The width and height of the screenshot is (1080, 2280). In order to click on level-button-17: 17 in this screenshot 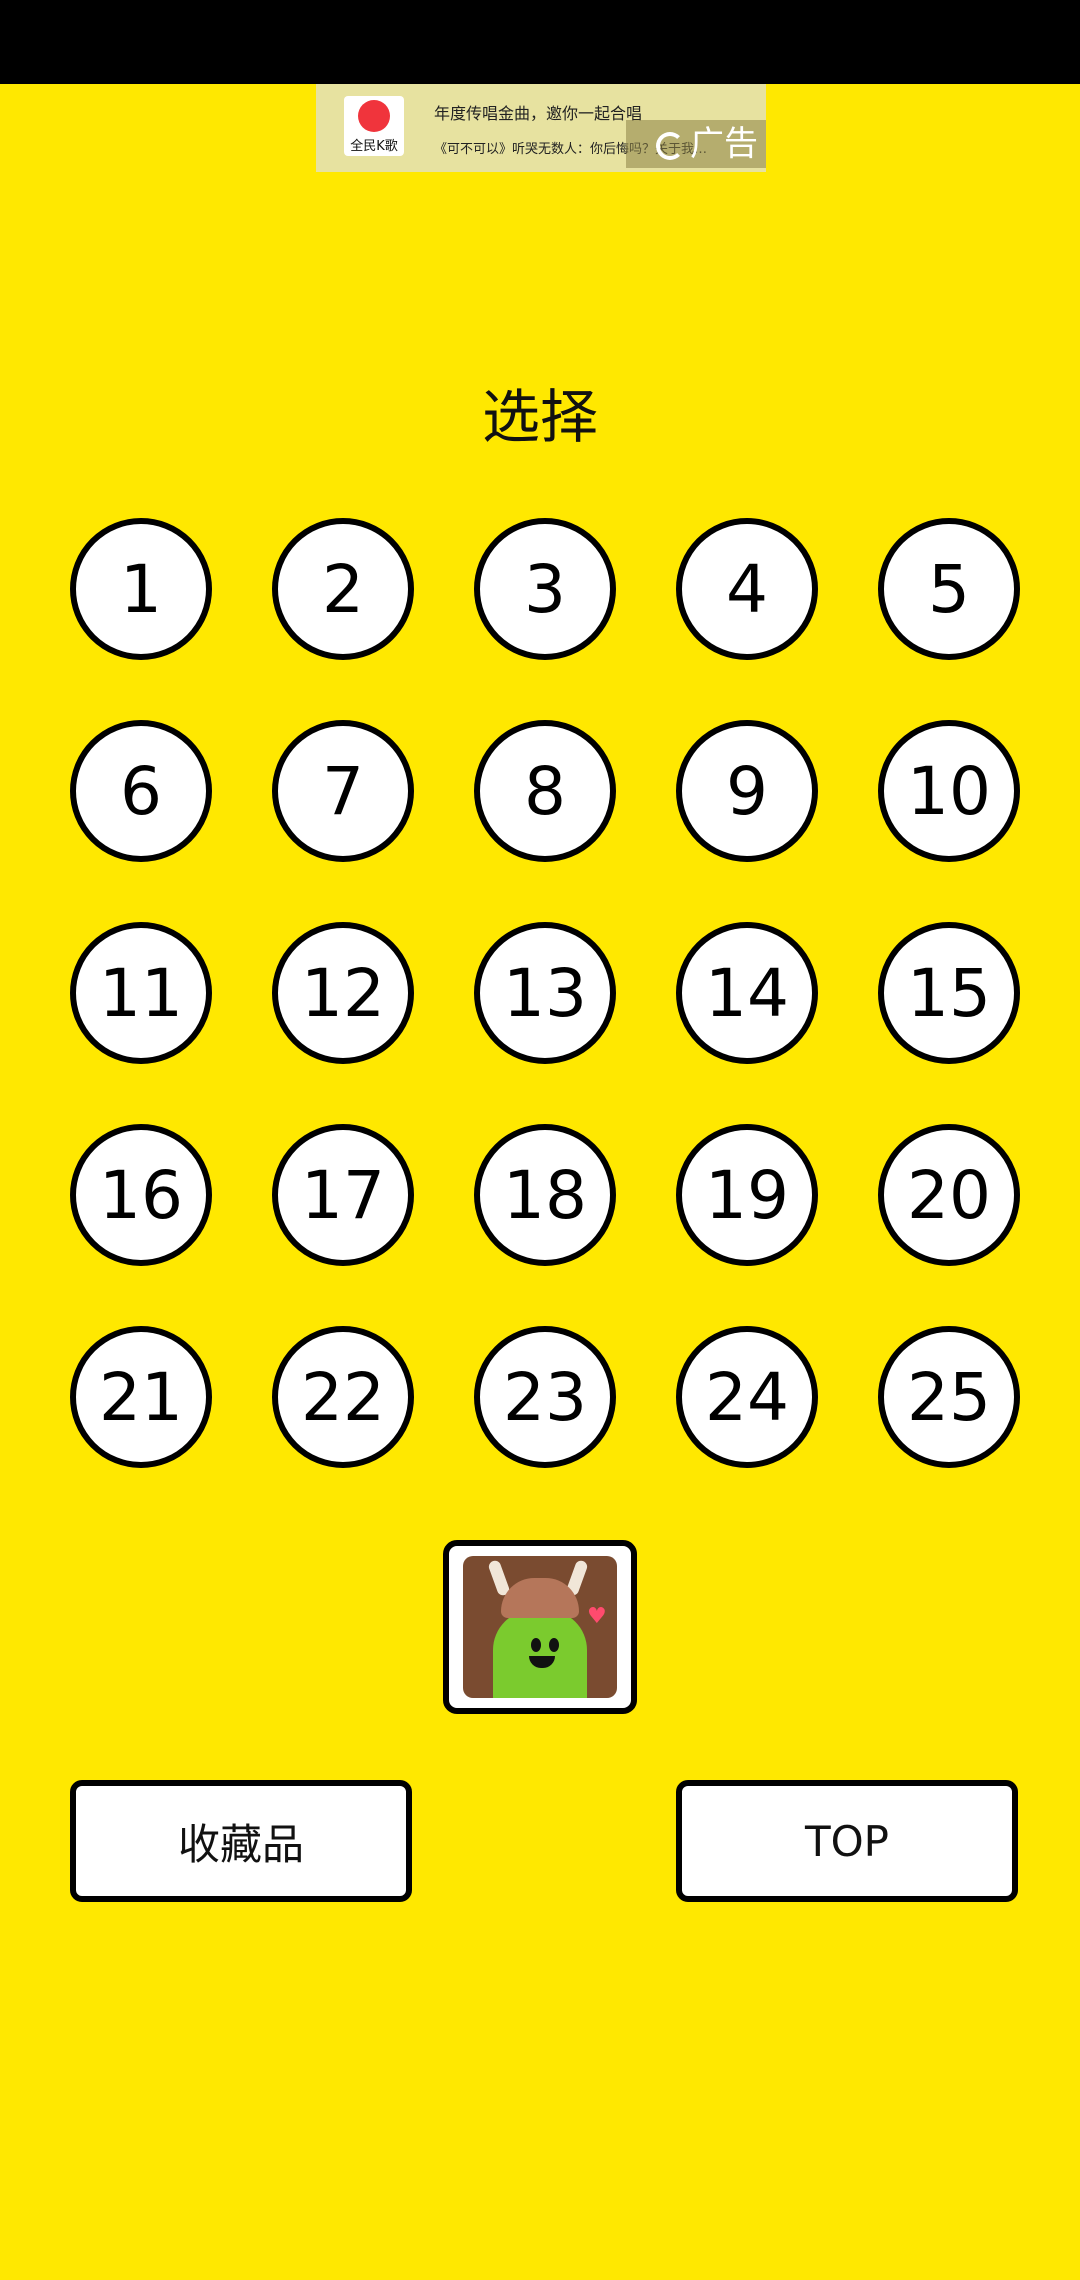, I will do `click(343, 1195)`.